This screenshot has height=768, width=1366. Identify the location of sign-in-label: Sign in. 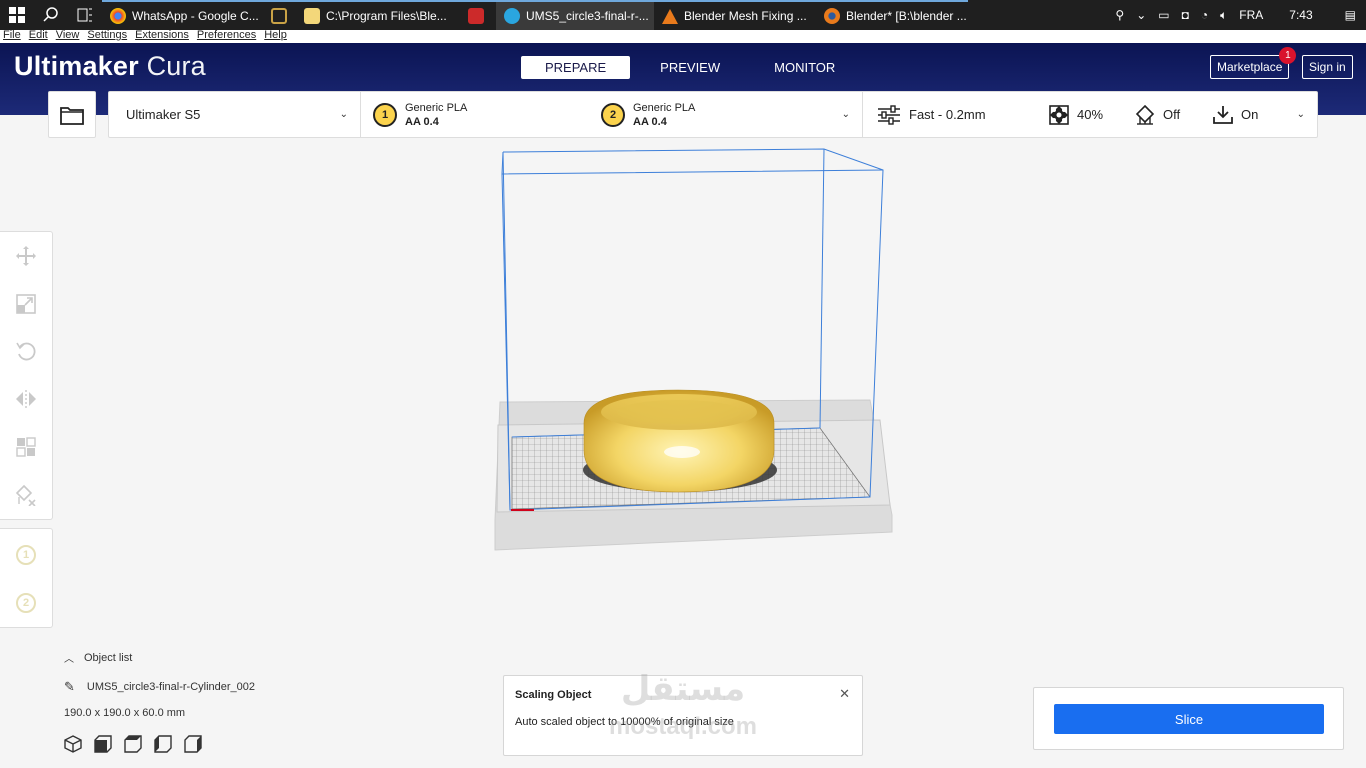
(1327, 67).